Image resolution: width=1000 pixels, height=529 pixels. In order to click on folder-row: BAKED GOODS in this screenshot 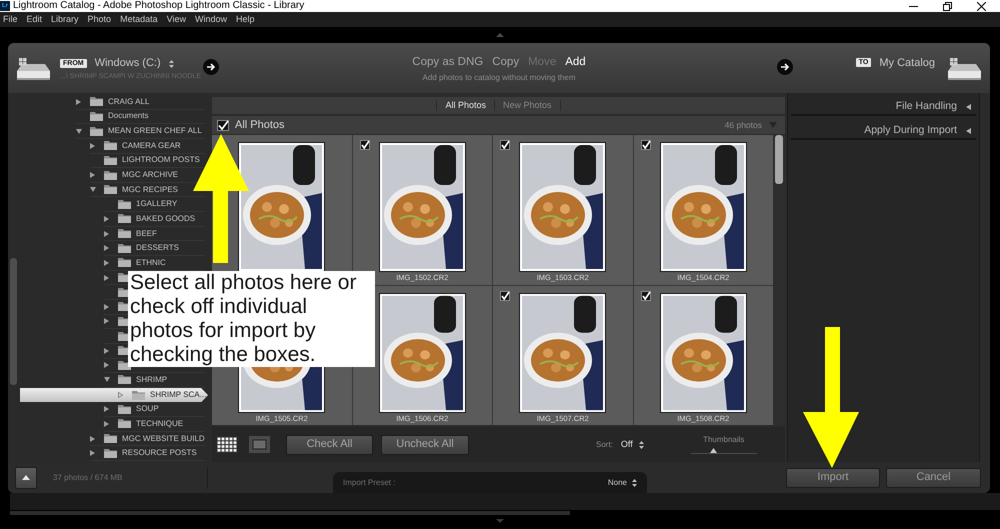, I will do `click(150, 219)`.